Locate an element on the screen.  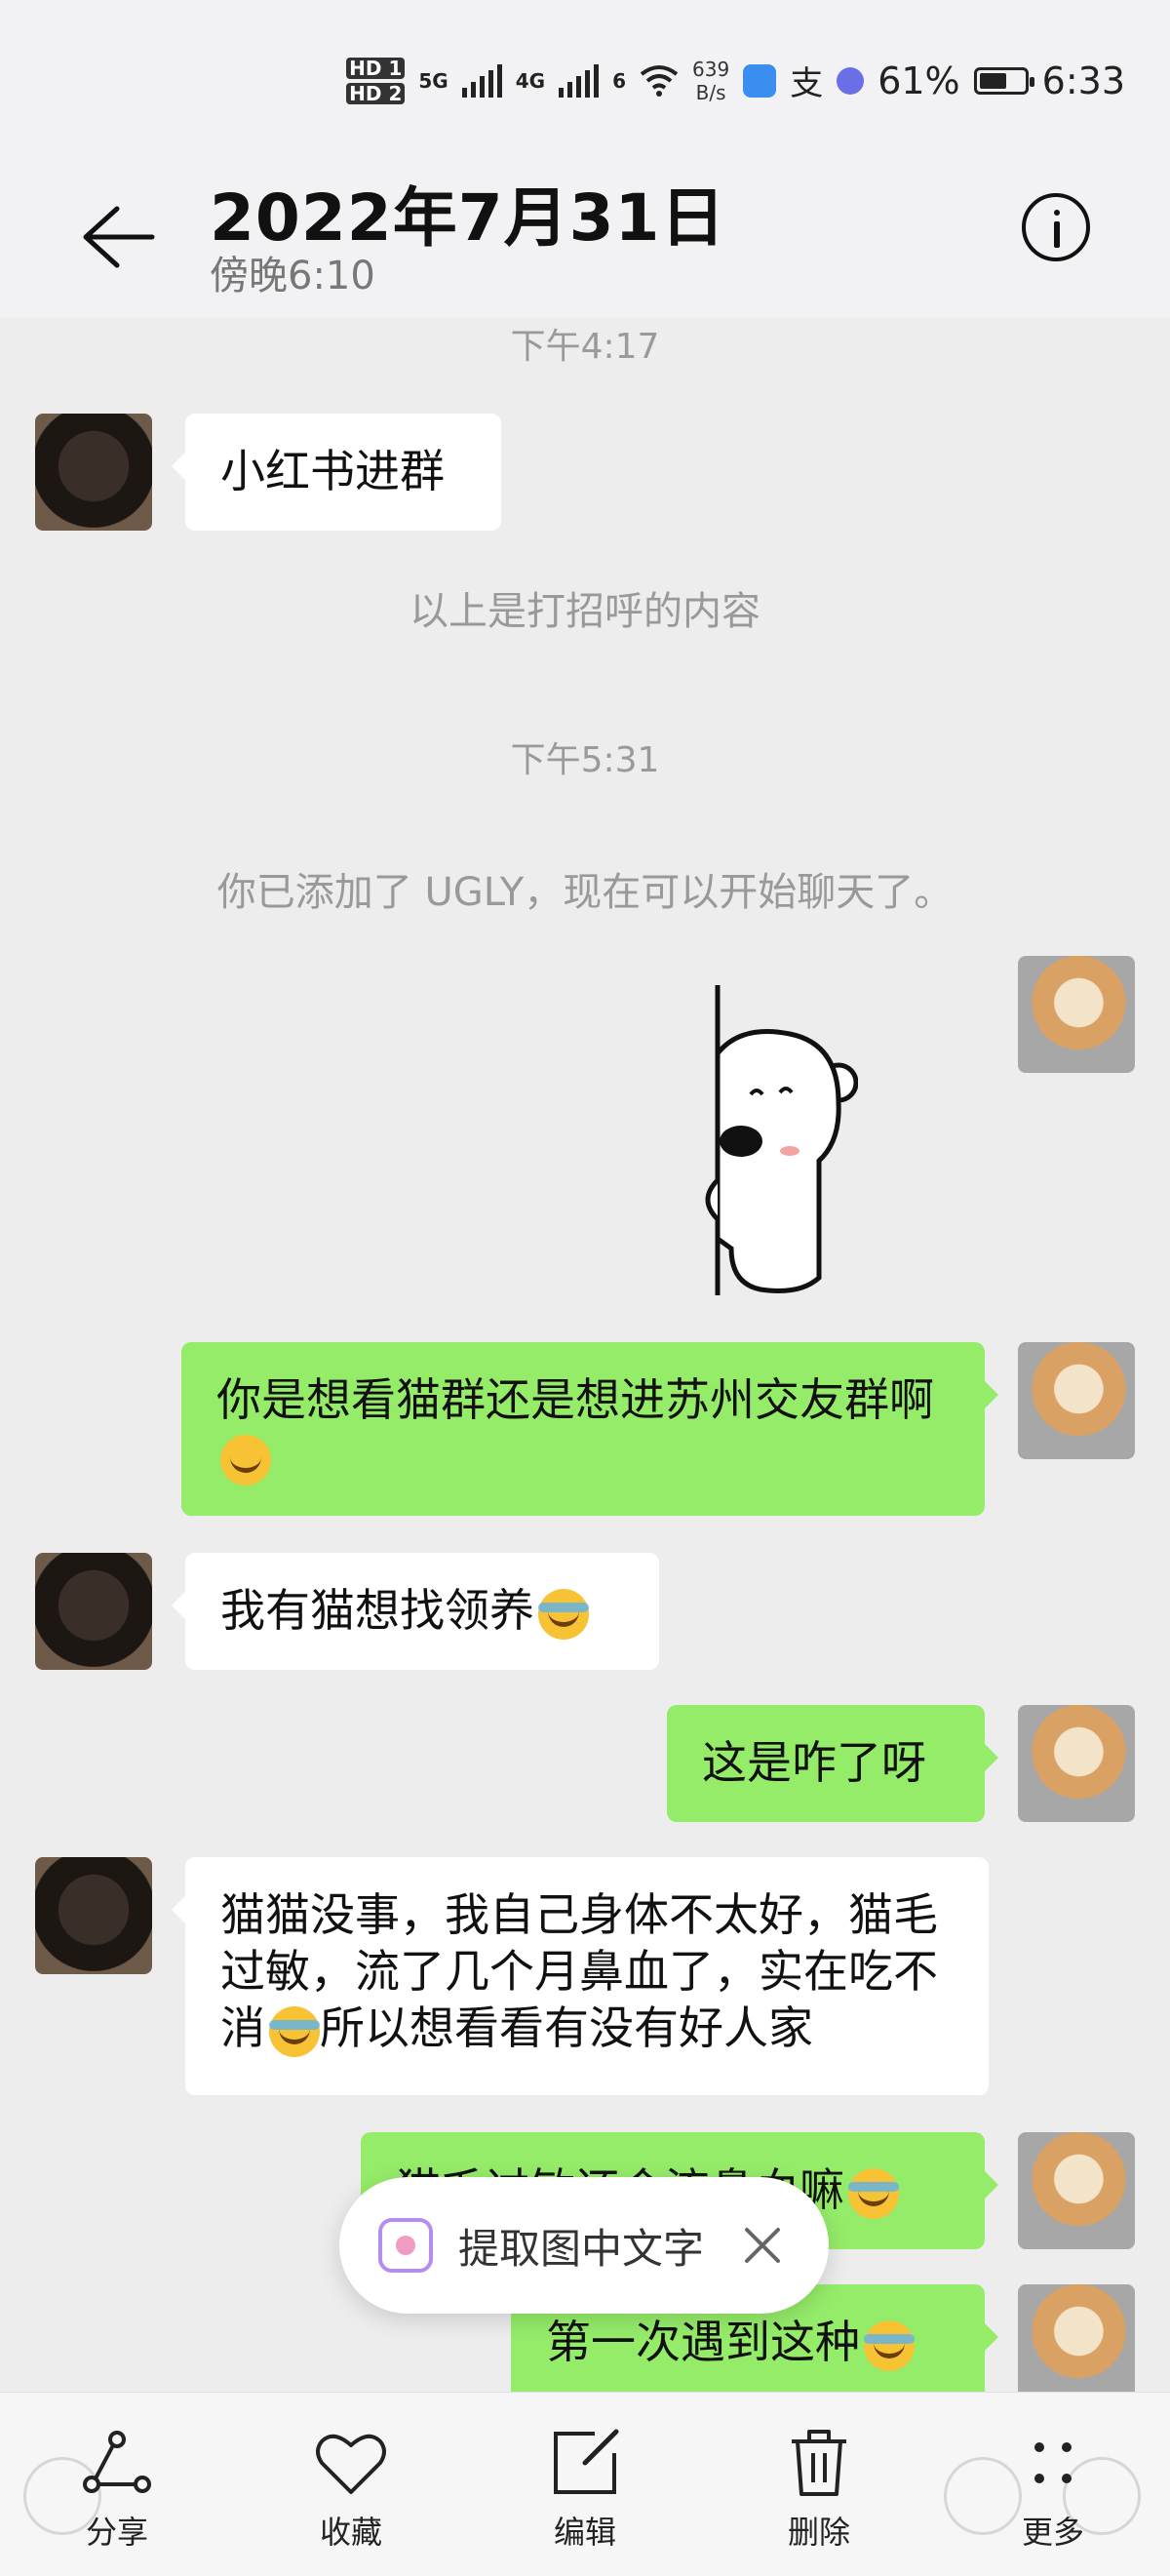
sim-indicator: HD 1 HD 2 is located at coordinates (376, 80).